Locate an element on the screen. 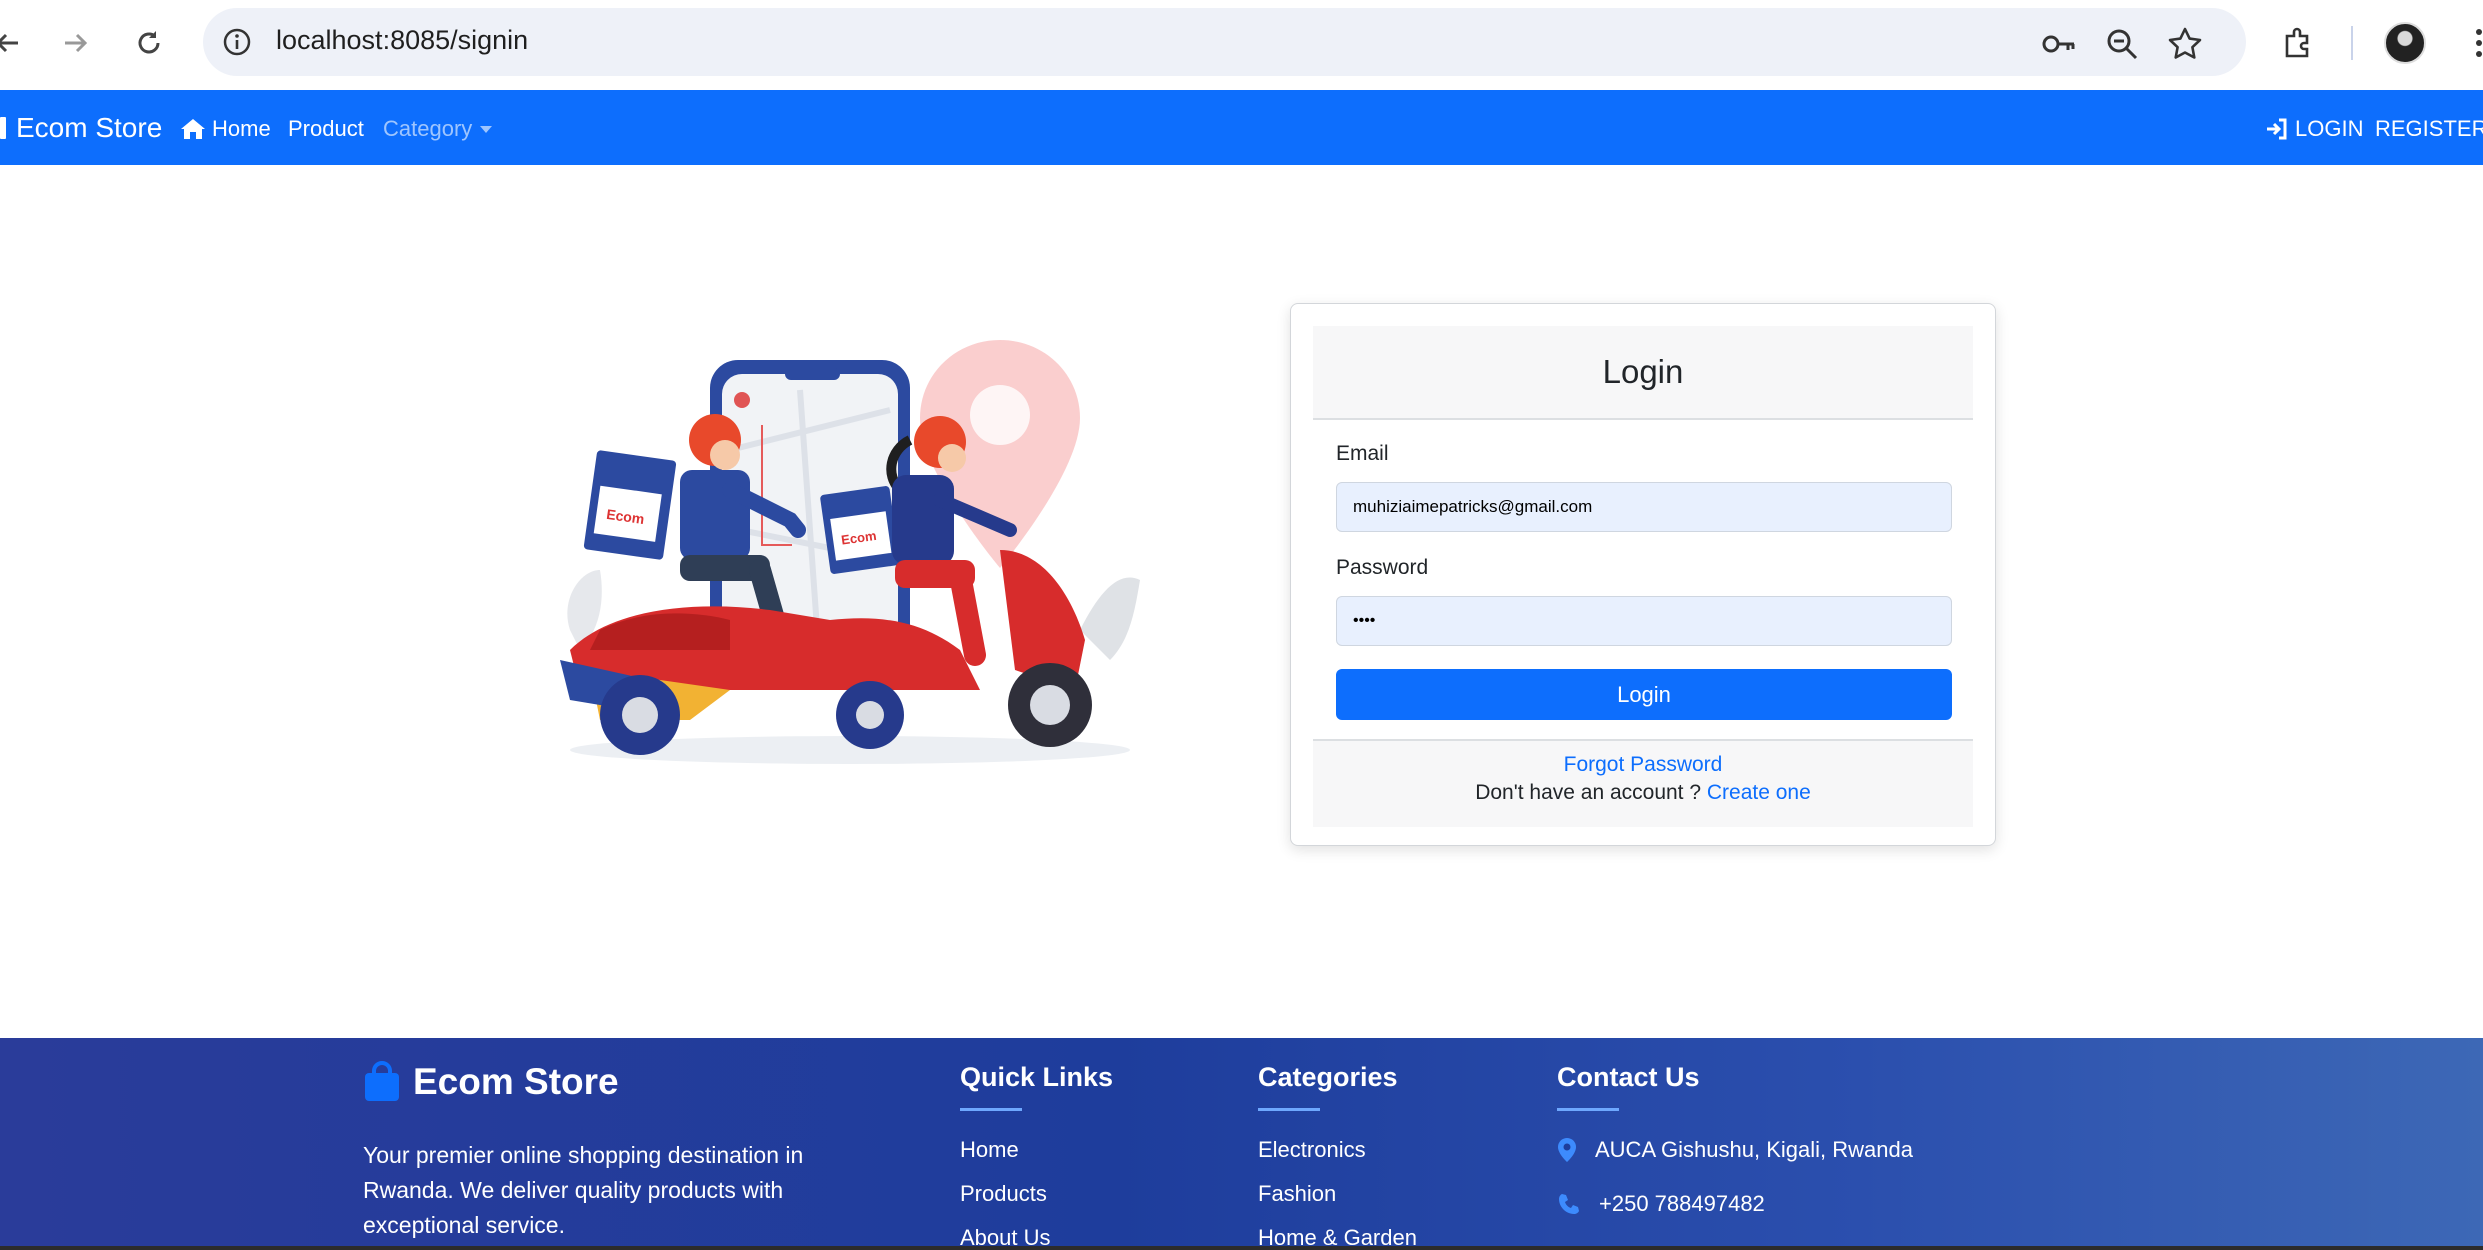  back-arrow-icon is located at coordinates (14, 43).